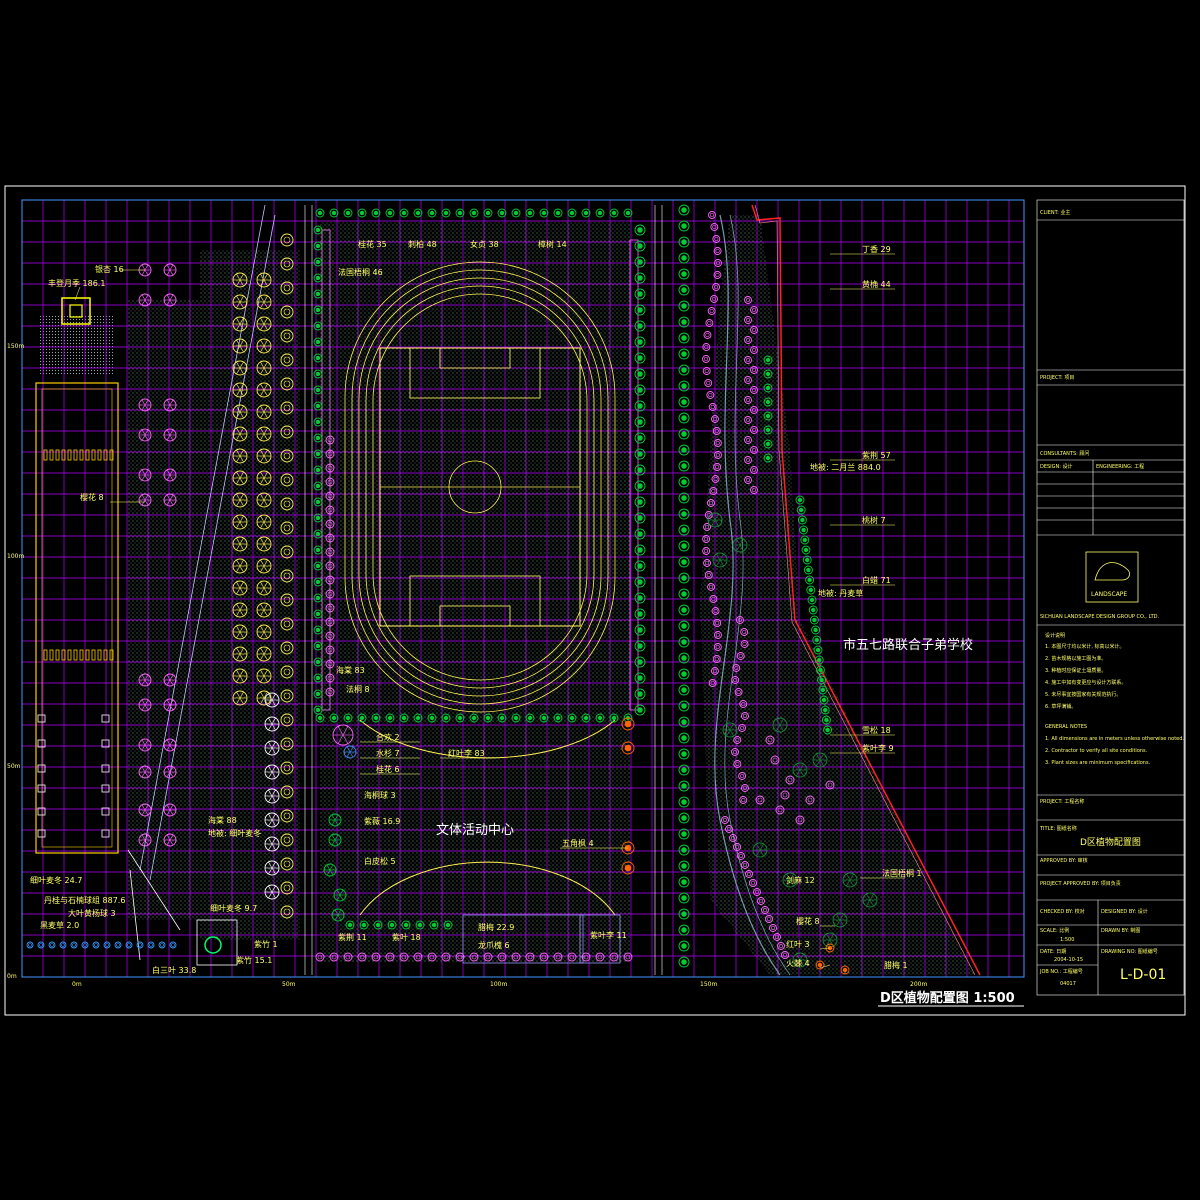  Describe the element at coordinates (908, 645) in the screenshot. I see `school-label: 市五七路联合子弟学校` at that location.